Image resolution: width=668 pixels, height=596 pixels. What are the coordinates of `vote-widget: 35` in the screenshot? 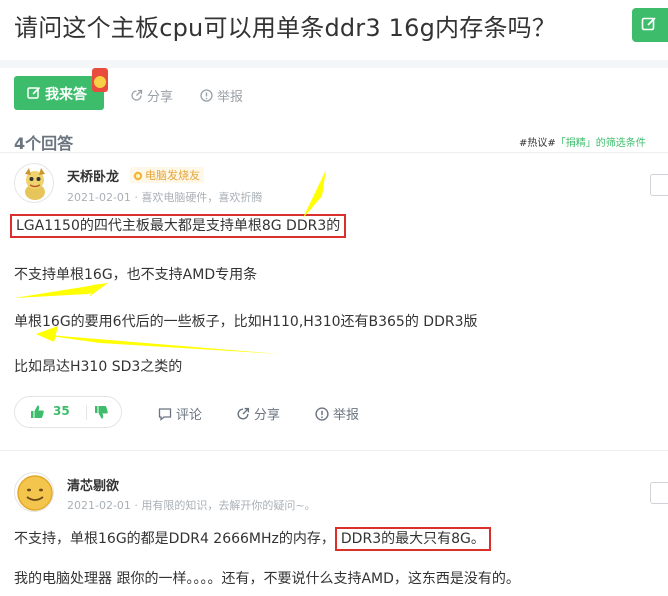 It's located at (68, 412).